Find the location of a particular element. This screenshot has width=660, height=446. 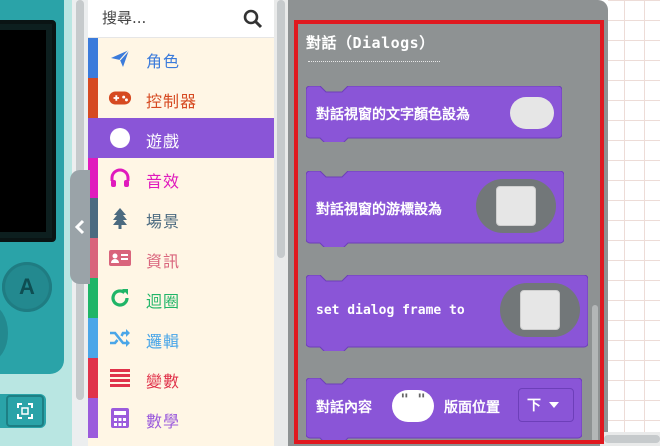

shuffle-icon is located at coordinates (120, 338).